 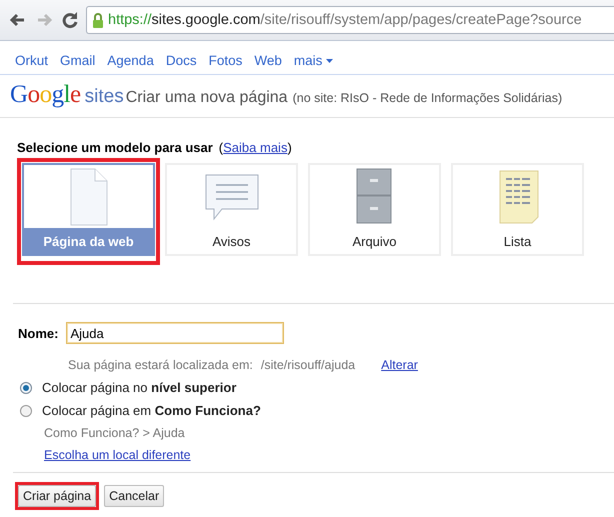 What do you see at coordinates (98, 20) in the screenshot?
I see `lock-icon` at bounding box center [98, 20].